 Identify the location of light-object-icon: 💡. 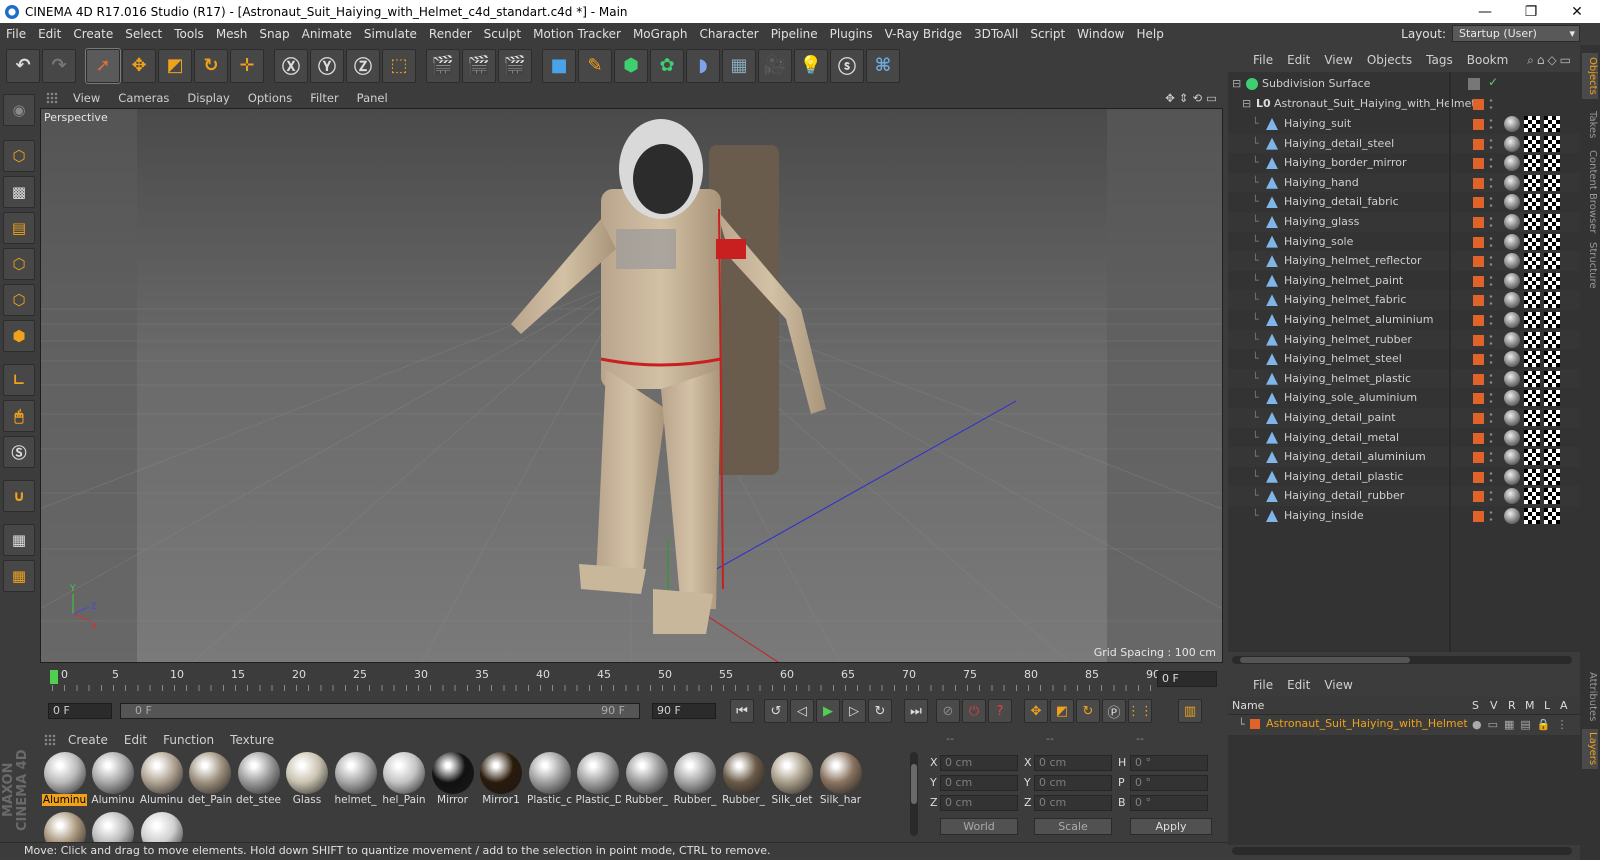
(811, 65).